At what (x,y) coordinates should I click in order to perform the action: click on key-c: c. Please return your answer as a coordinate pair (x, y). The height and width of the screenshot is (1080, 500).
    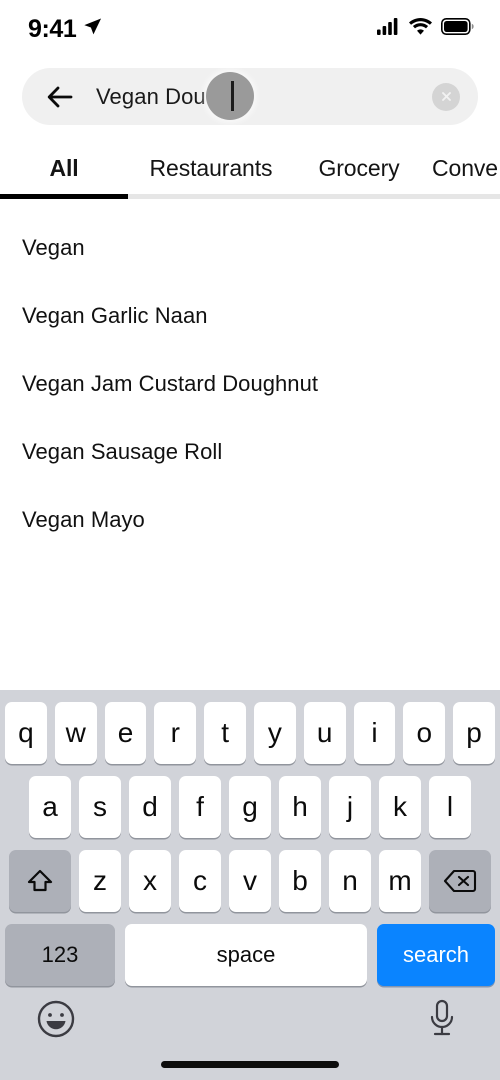
    Looking at the image, I should click on (200, 881).